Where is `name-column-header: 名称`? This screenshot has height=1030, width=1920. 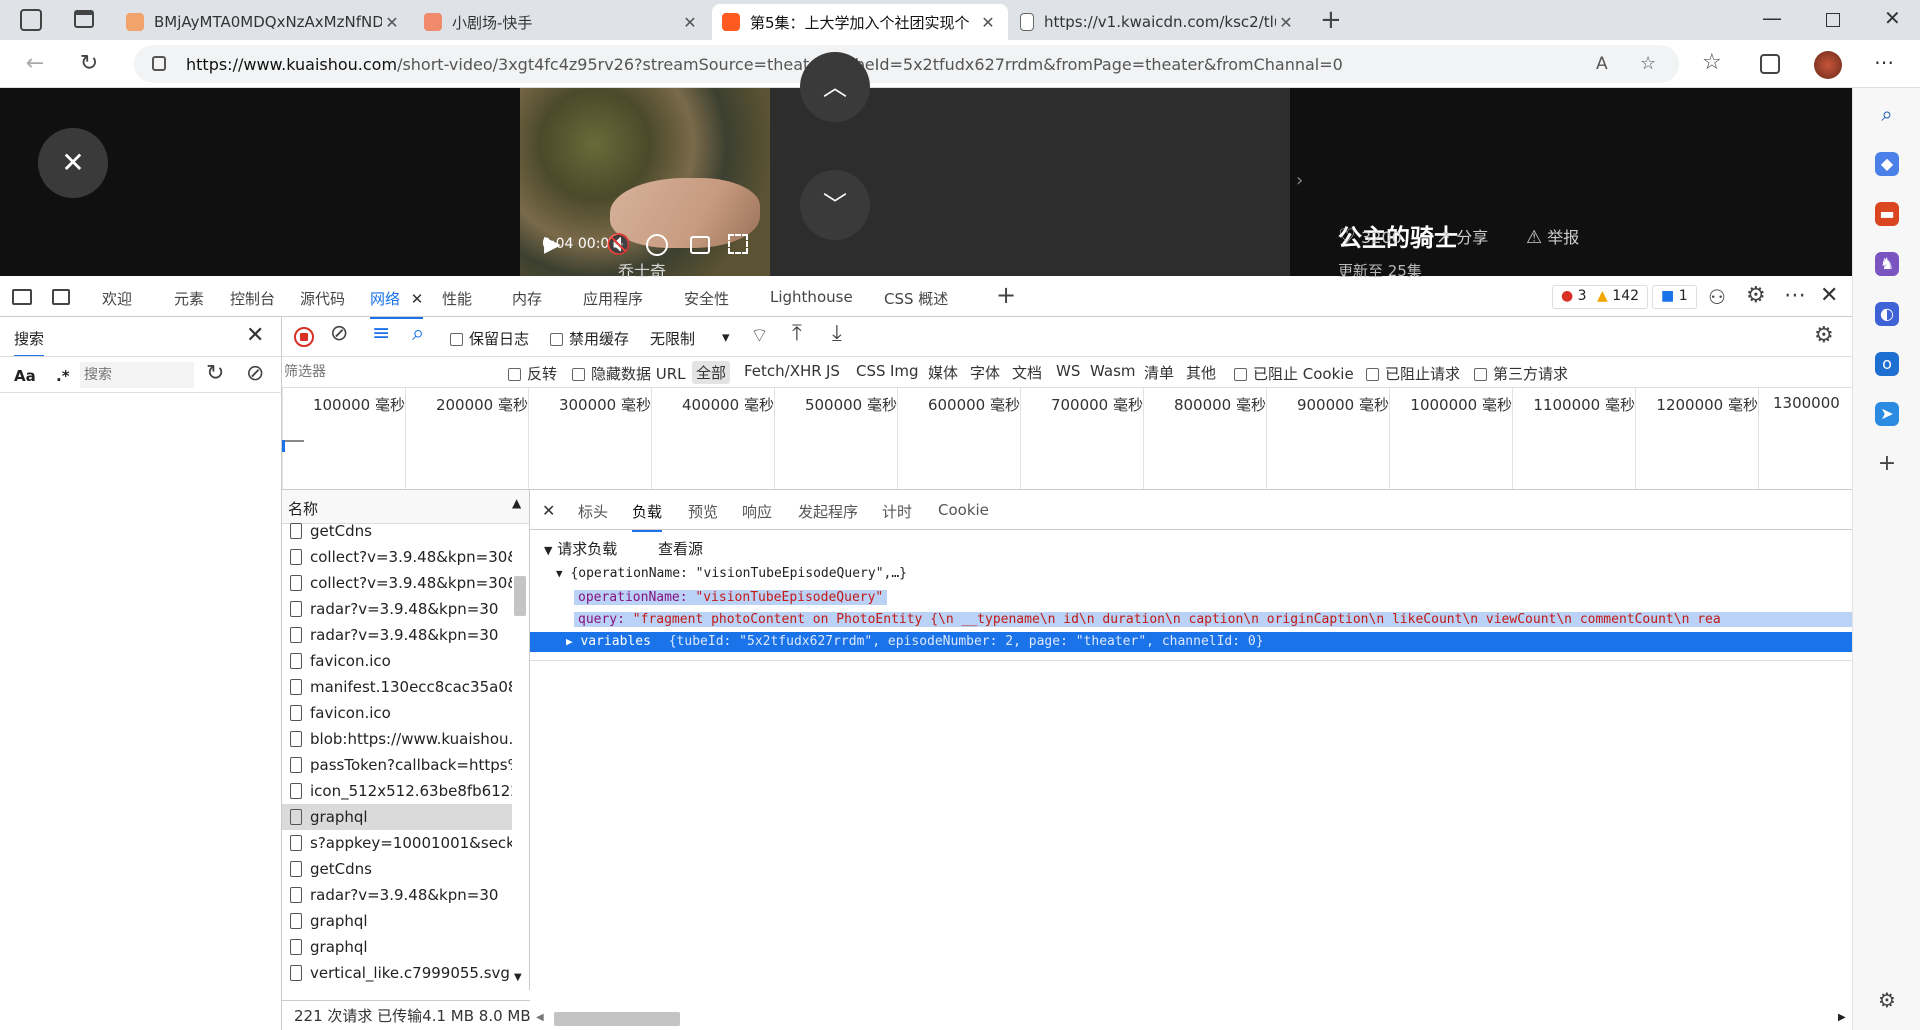 name-column-header: 名称 is located at coordinates (303, 508).